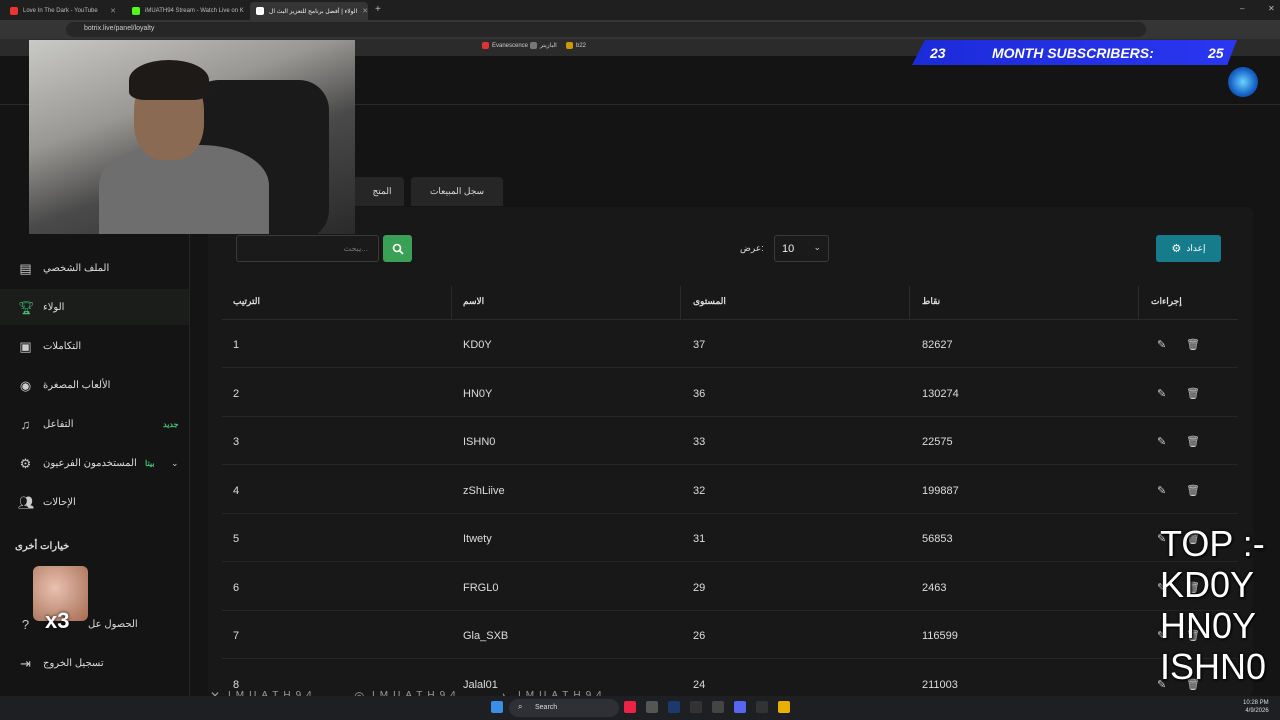  Describe the element at coordinates (931, 301) in the screenshot. I see `column-header-points: نقاط` at that location.